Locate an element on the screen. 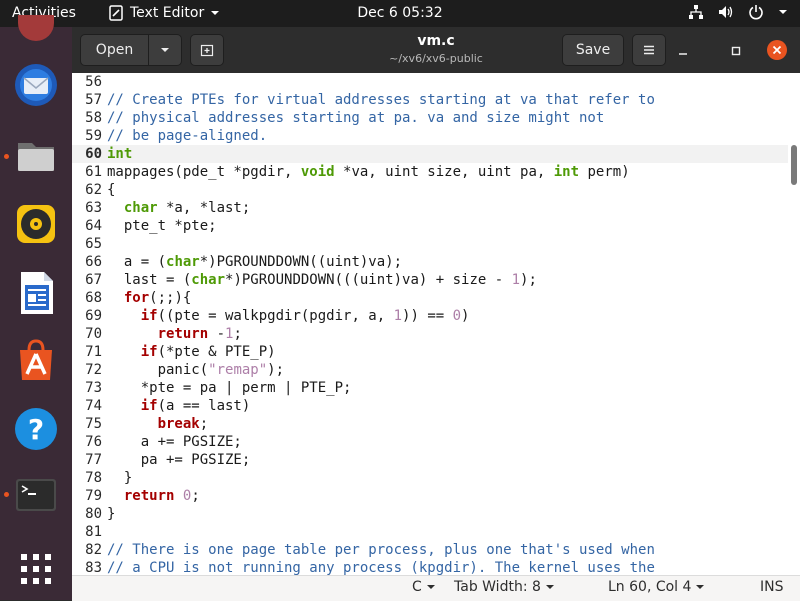 Image resolution: width=800 pixels, height=601 pixels. partial-dock-icon is located at coordinates (36, 28).